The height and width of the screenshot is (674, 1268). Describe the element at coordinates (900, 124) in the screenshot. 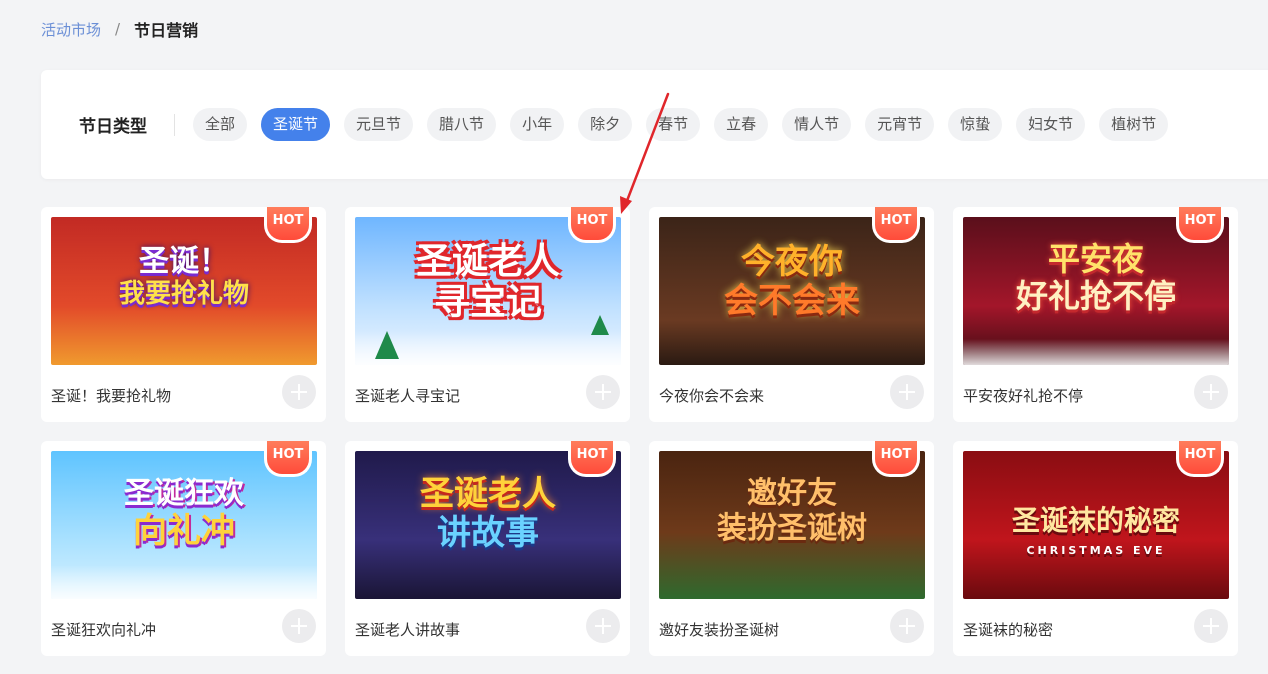

I see `chip-lantern-festival: 元宵节` at that location.